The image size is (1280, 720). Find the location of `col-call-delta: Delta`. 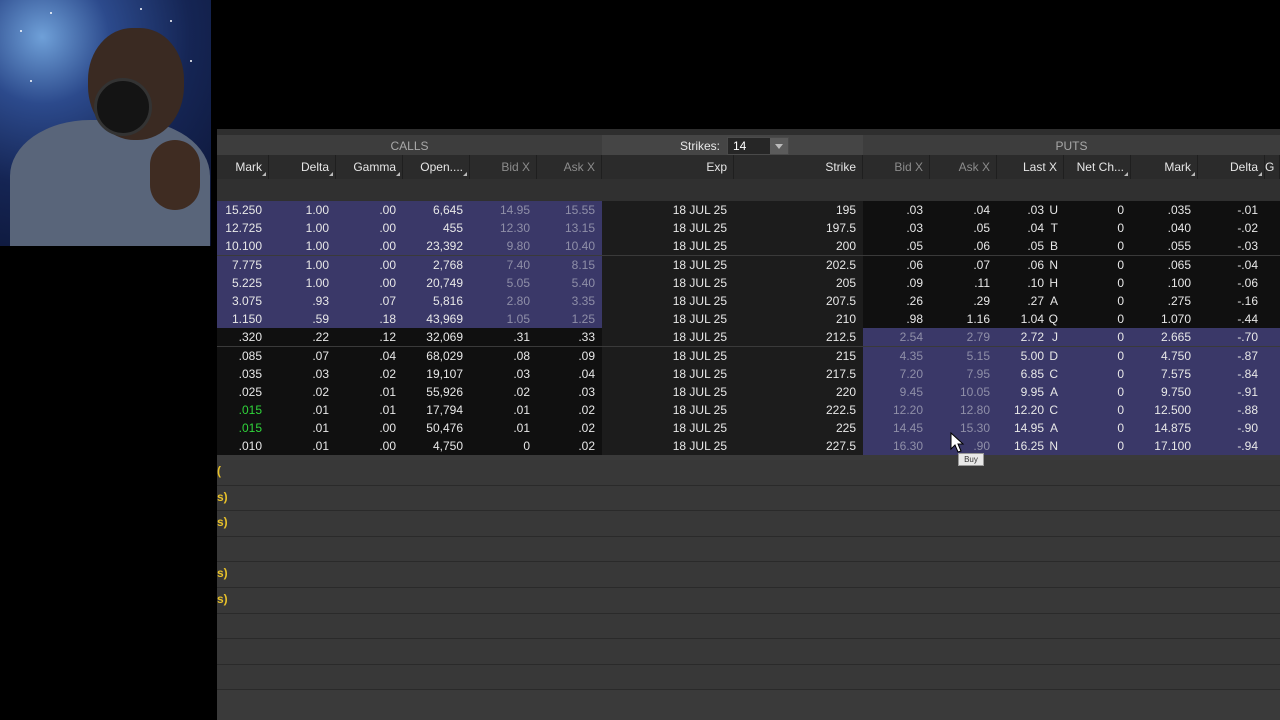

col-call-delta: Delta is located at coordinates (302, 167).